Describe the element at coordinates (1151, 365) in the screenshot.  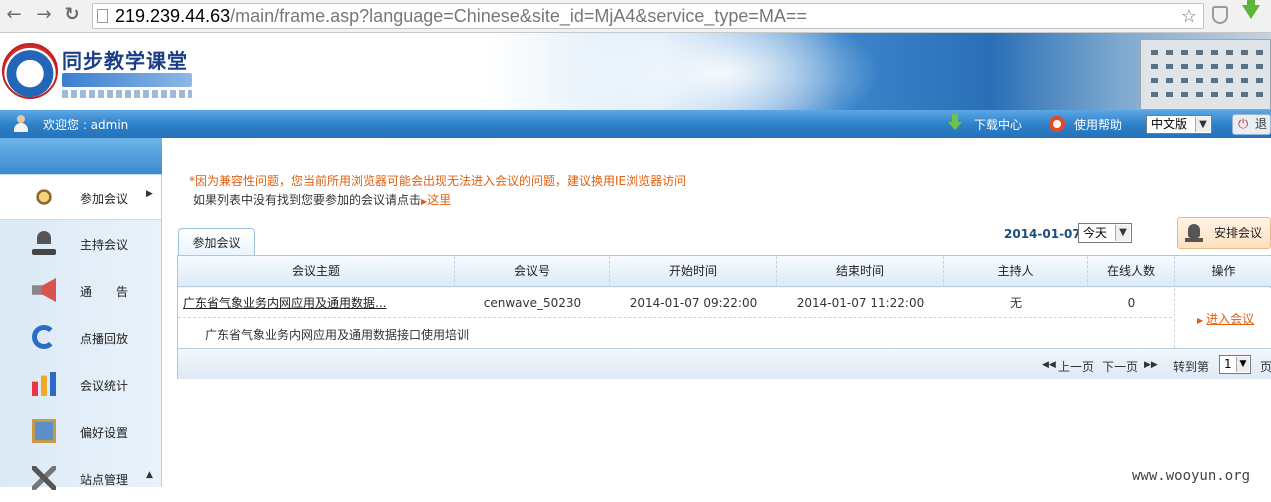
I see `next-page-icon: ▶▶` at that location.